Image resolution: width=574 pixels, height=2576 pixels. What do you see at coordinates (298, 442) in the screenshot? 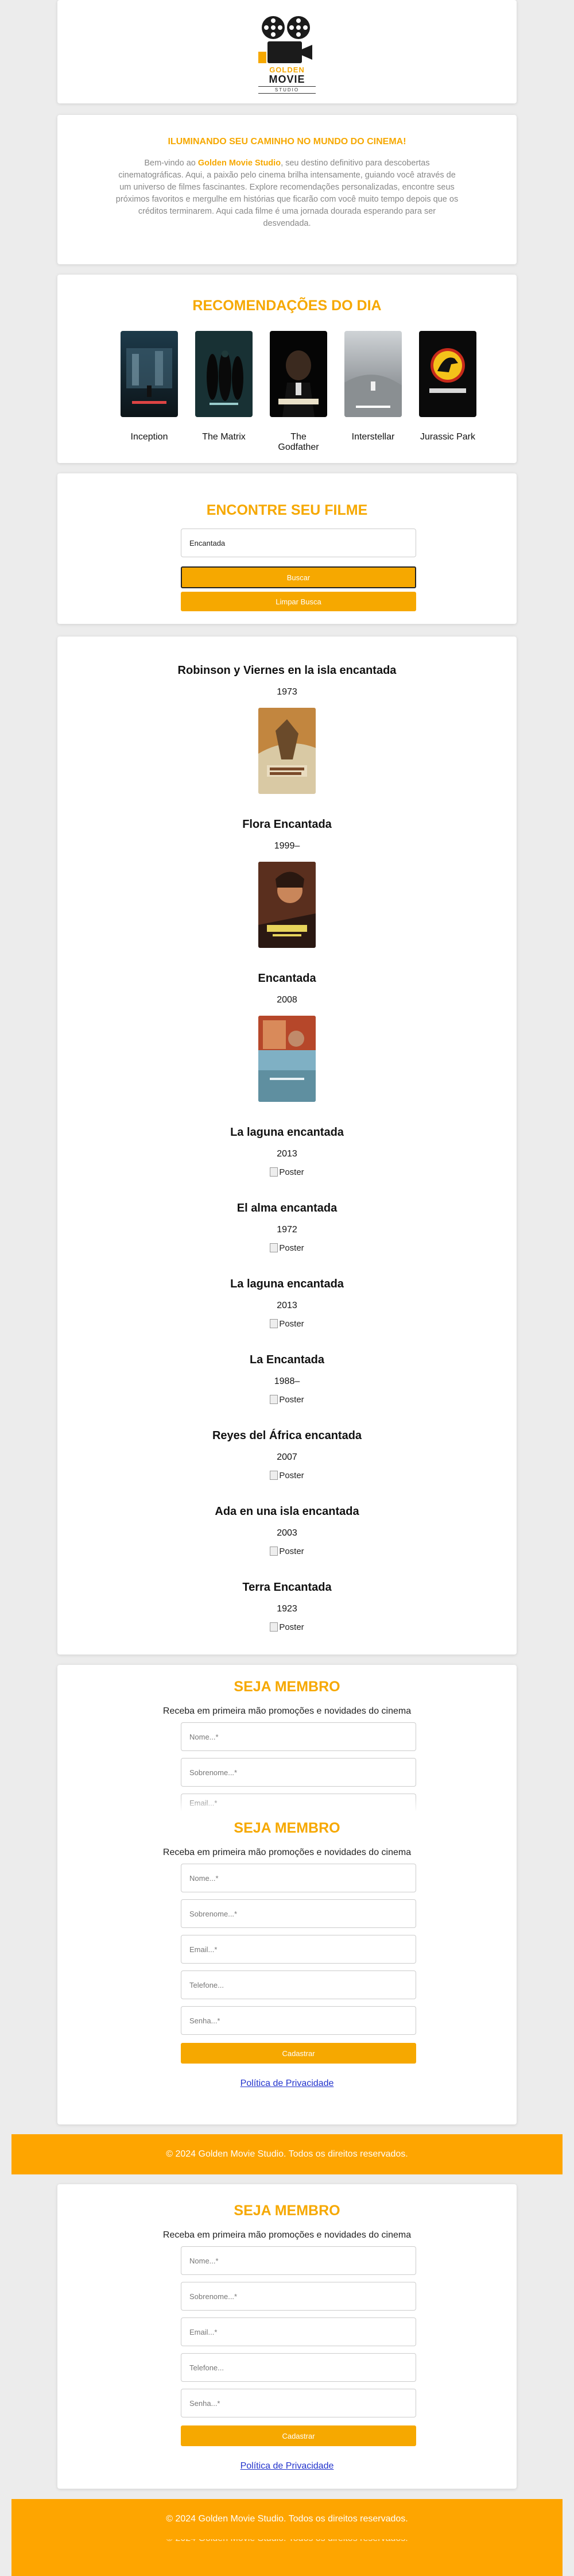
I see `recommendation-title: The Godfather` at bounding box center [298, 442].